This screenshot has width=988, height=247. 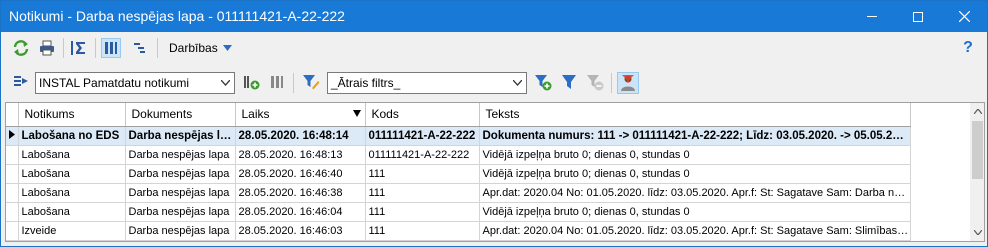 I want to click on tree-icon, so click(x=139, y=48).